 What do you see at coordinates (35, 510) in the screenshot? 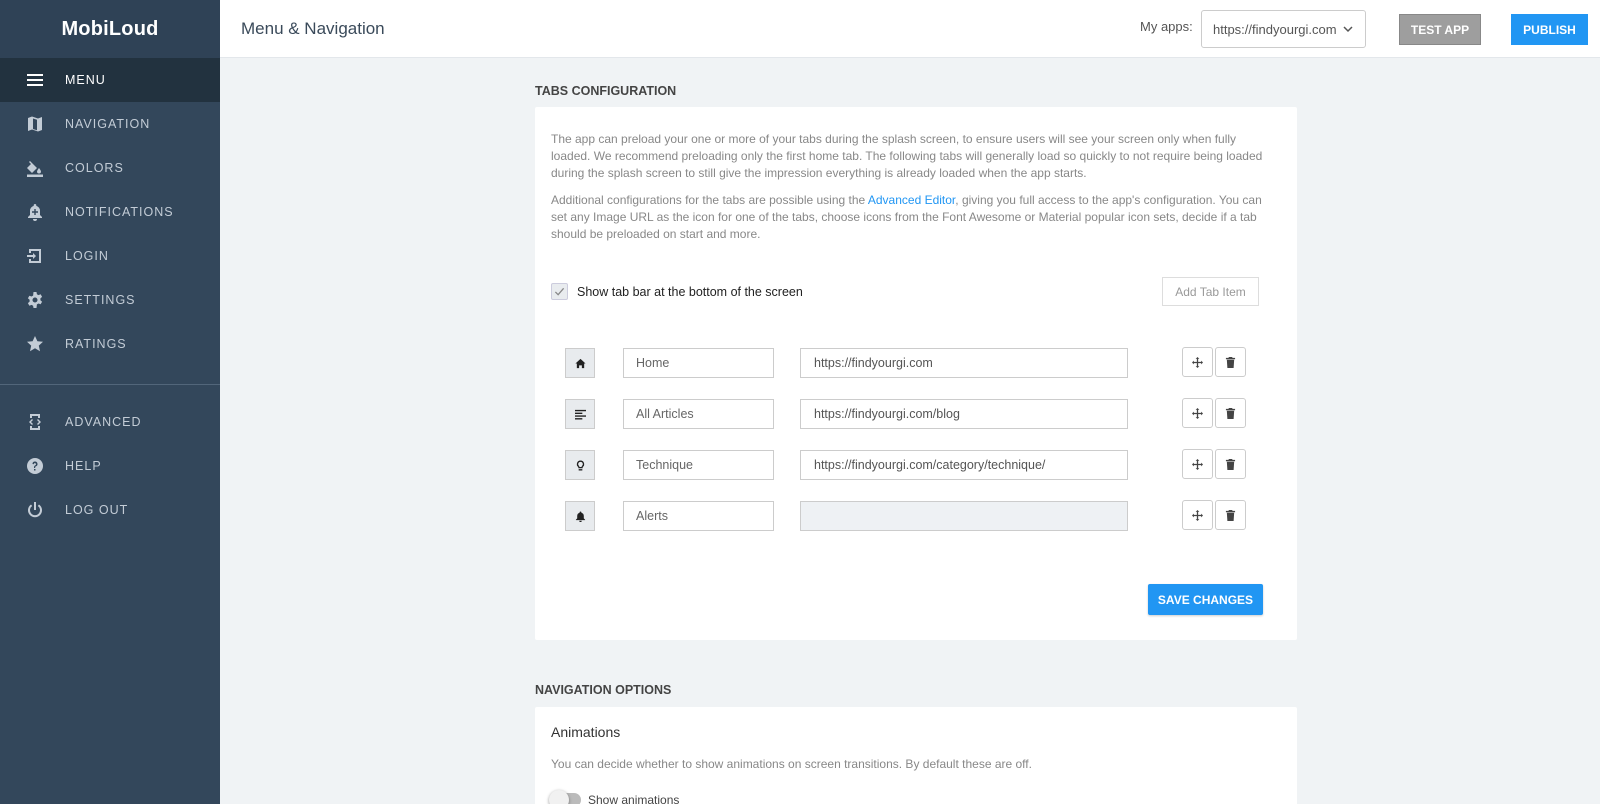
I see `power-icon` at bounding box center [35, 510].